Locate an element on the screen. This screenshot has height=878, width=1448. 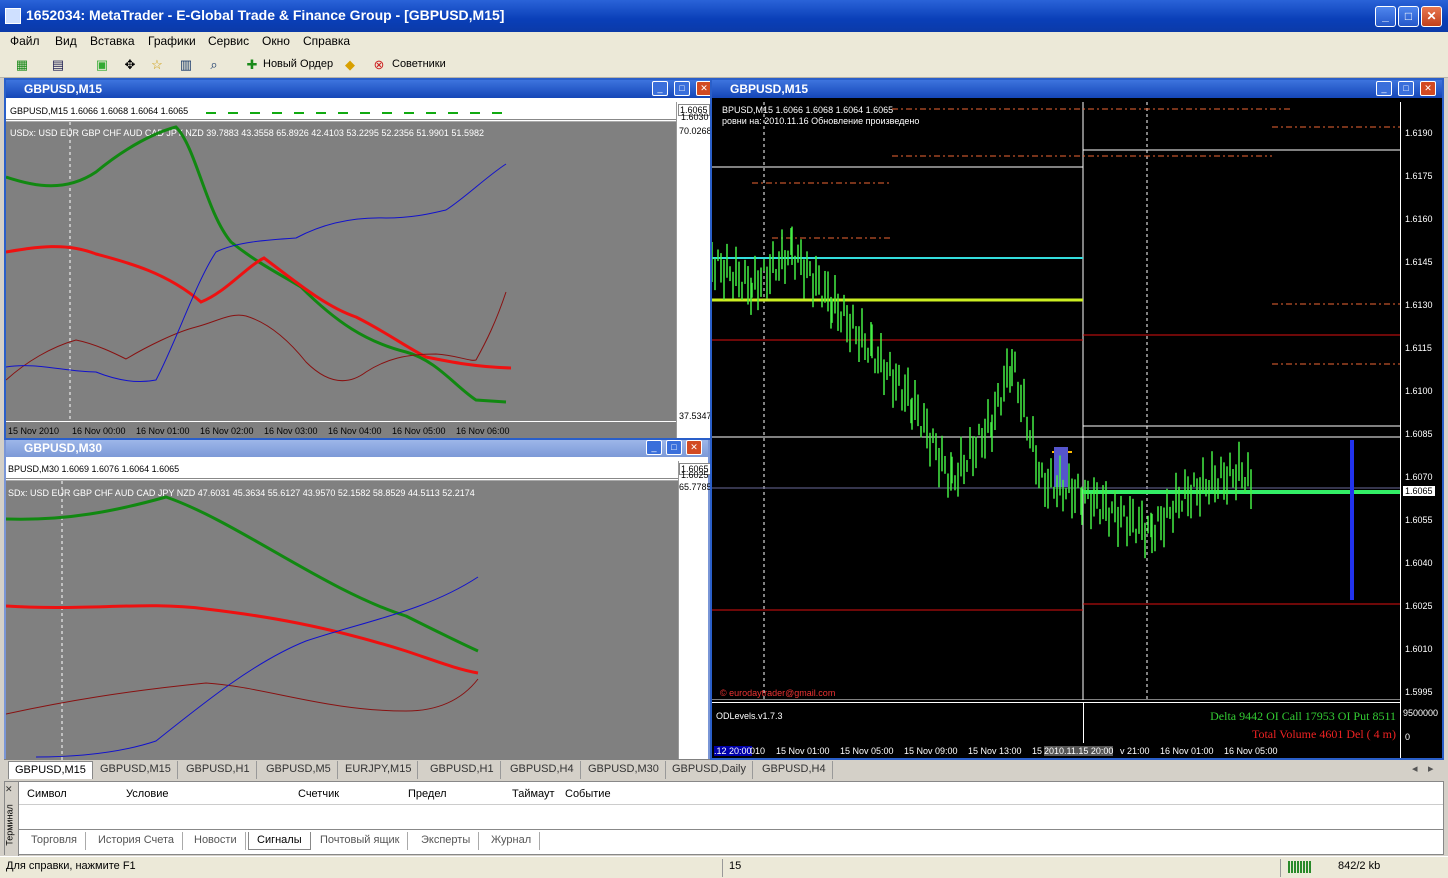
metaeditor-icon: ◆ is located at coordinates (350, 65).